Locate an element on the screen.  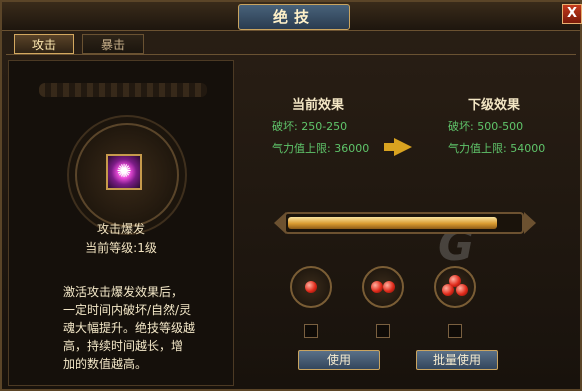
window-title: 绝技 is located at coordinates (294, 17).